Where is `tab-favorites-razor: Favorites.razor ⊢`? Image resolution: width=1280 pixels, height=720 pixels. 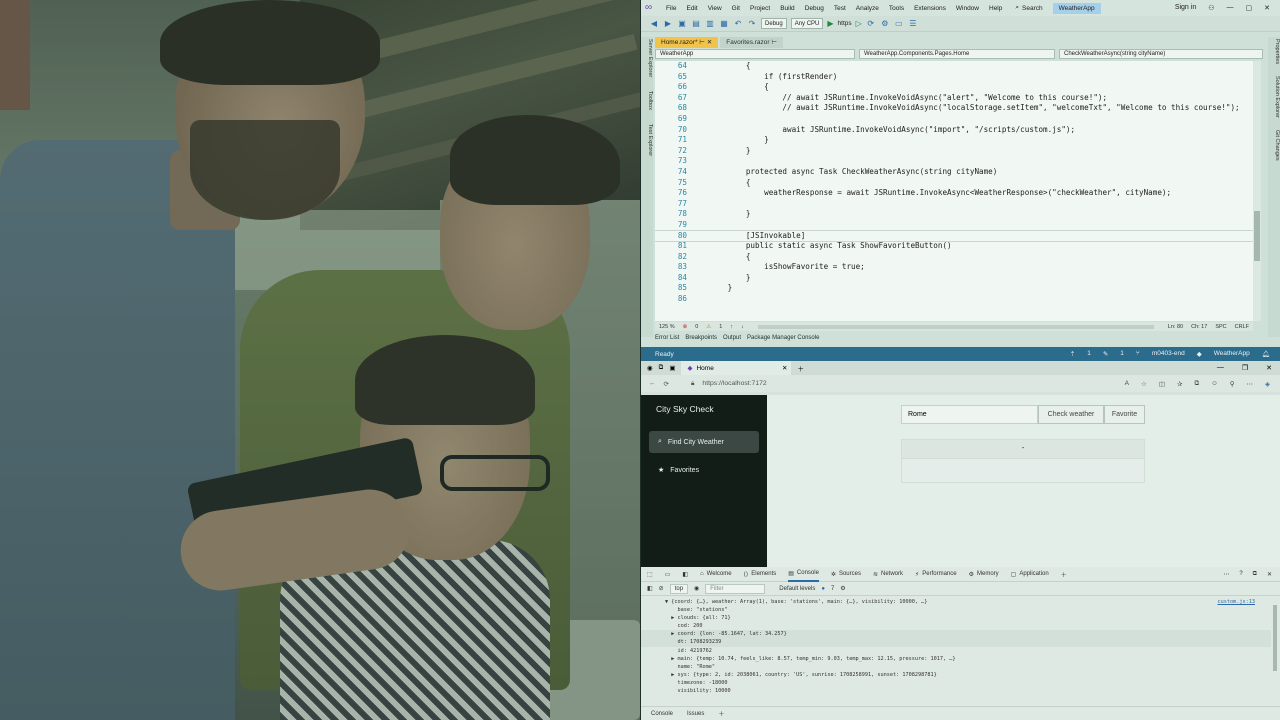 tab-favorites-razor: Favorites.razor ⊢ is located at coordinates (752, 42).